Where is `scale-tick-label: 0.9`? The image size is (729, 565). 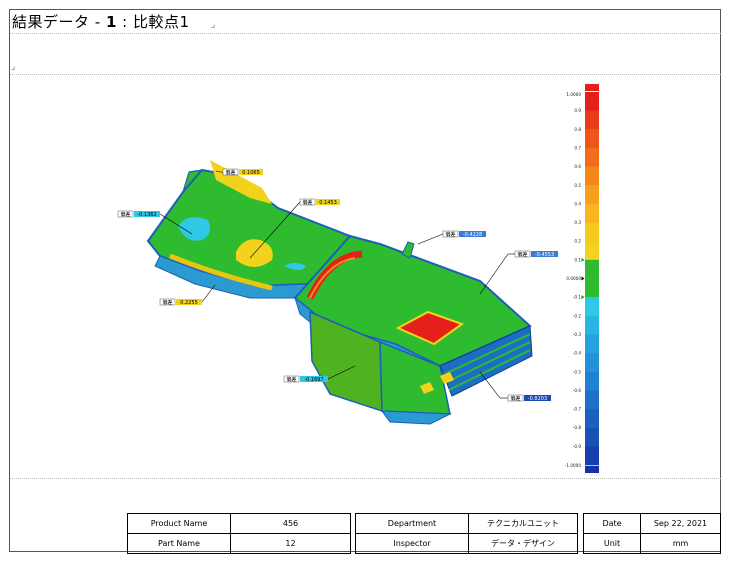
scale-tick-label: 0.9 is located at coordinates (577, 110).